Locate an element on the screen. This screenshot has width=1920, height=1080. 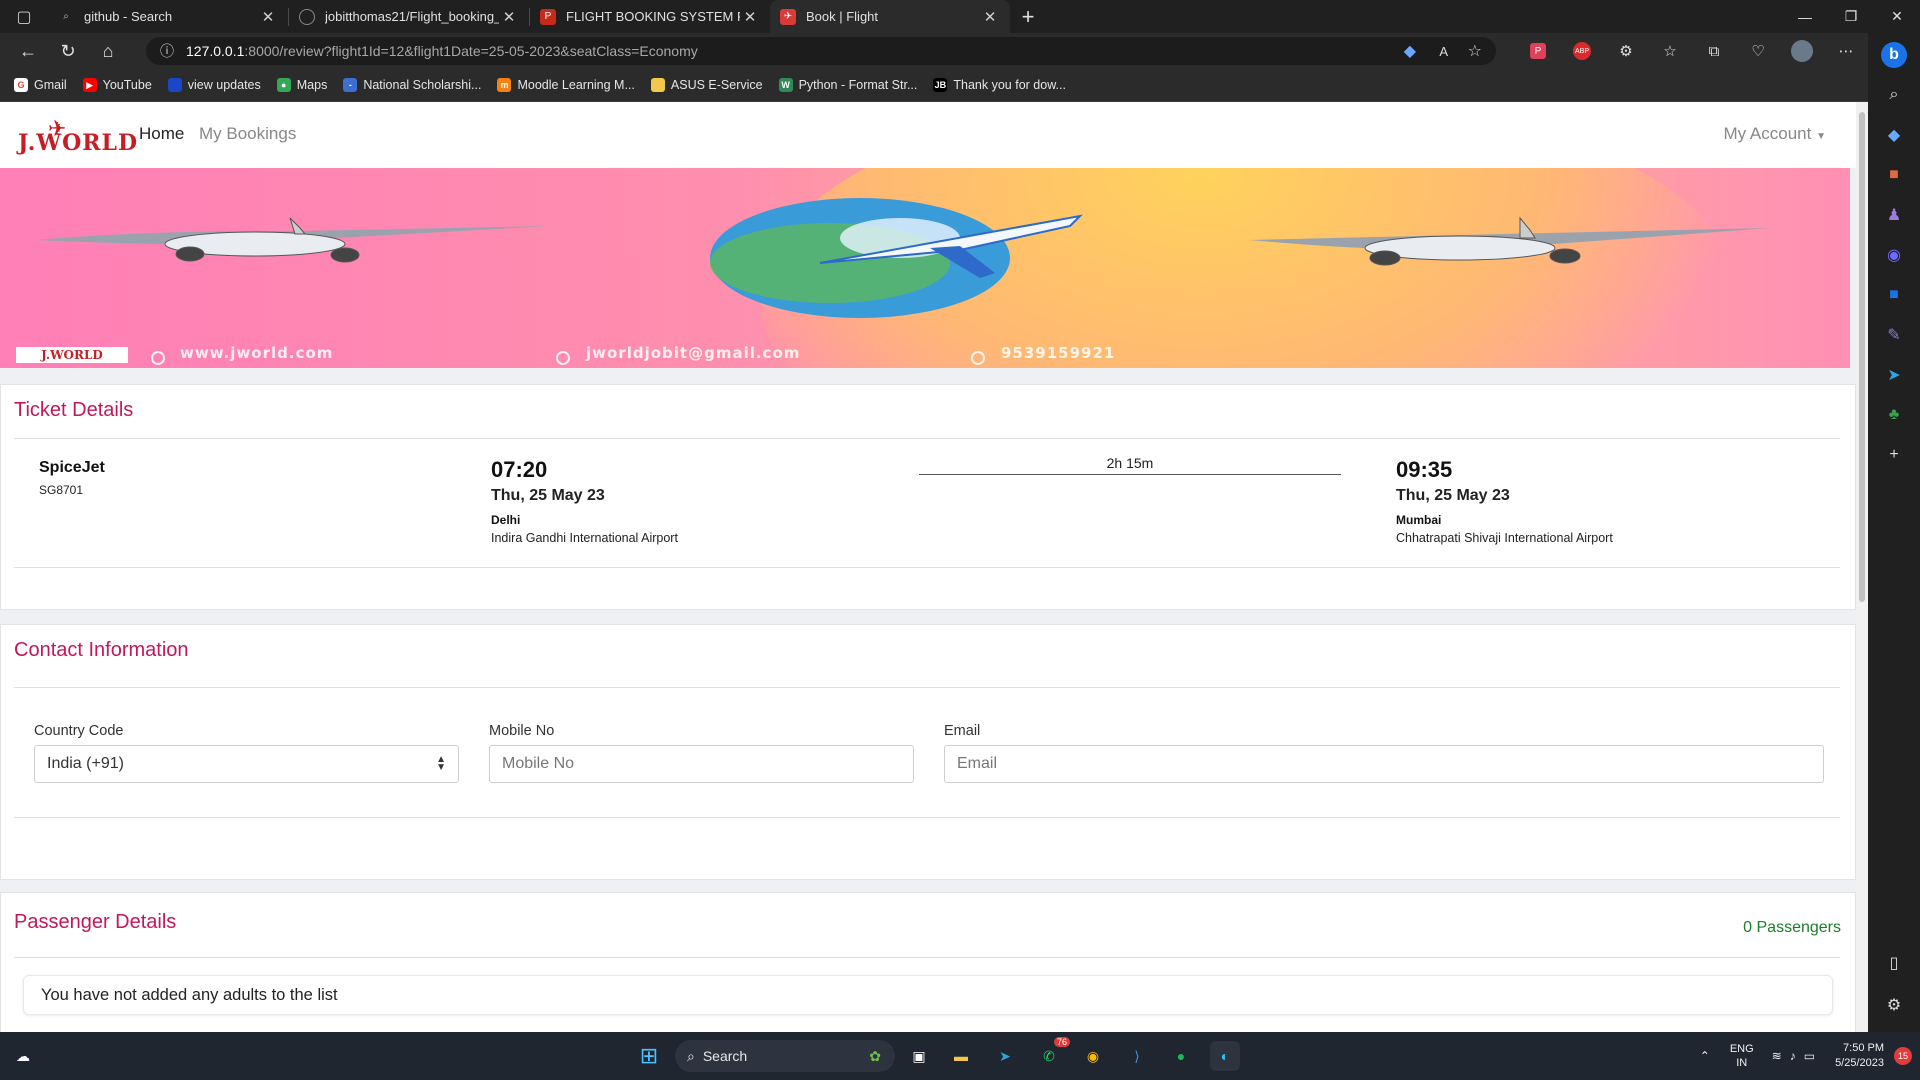
minimize-icon: — is located at coordinates (1805, 16).